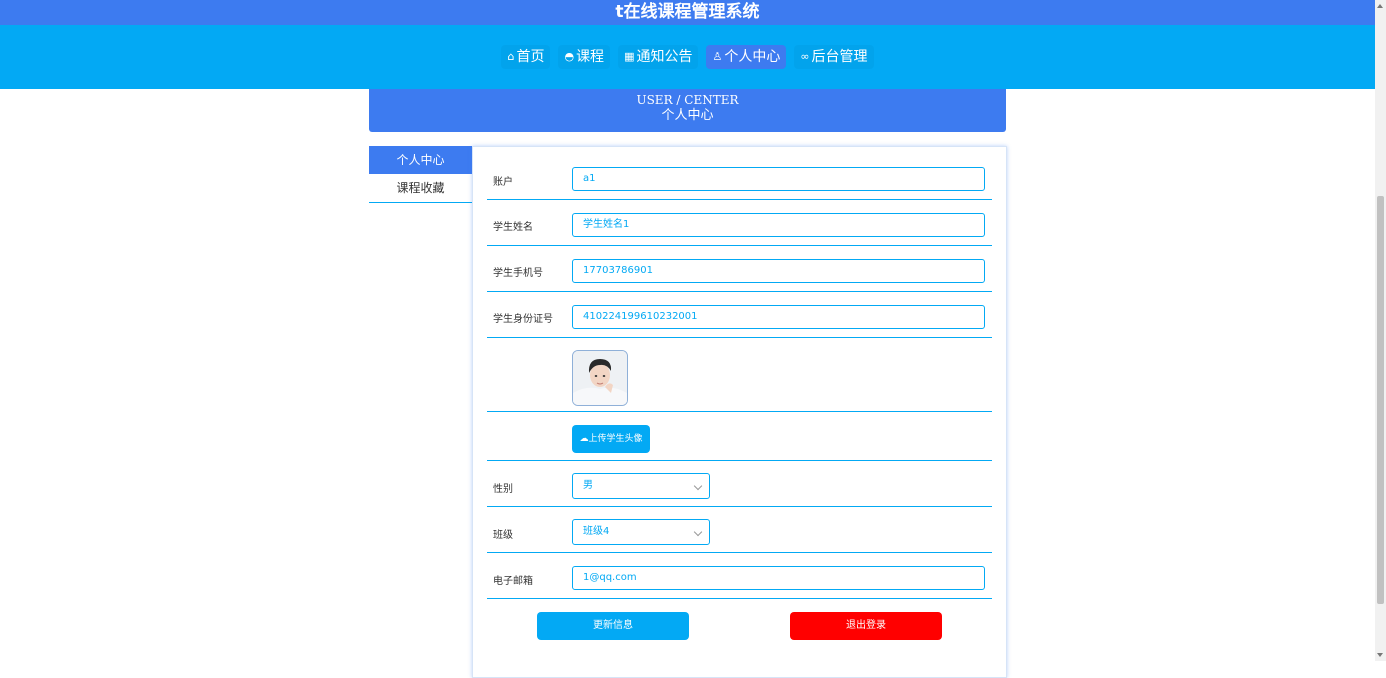 This screenshot has height=678, width=1386. Describe the element at coordinates (613, 626) in the screenshot. I see `update-info-button: 更新信息` at that location.